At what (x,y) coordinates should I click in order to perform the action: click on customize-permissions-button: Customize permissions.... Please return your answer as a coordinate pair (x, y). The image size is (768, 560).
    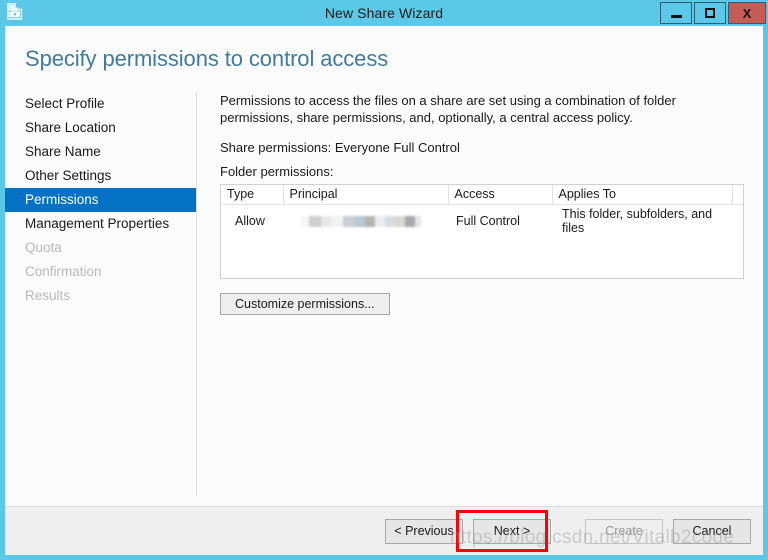
    Looking at the image, I should click on (305, 304).